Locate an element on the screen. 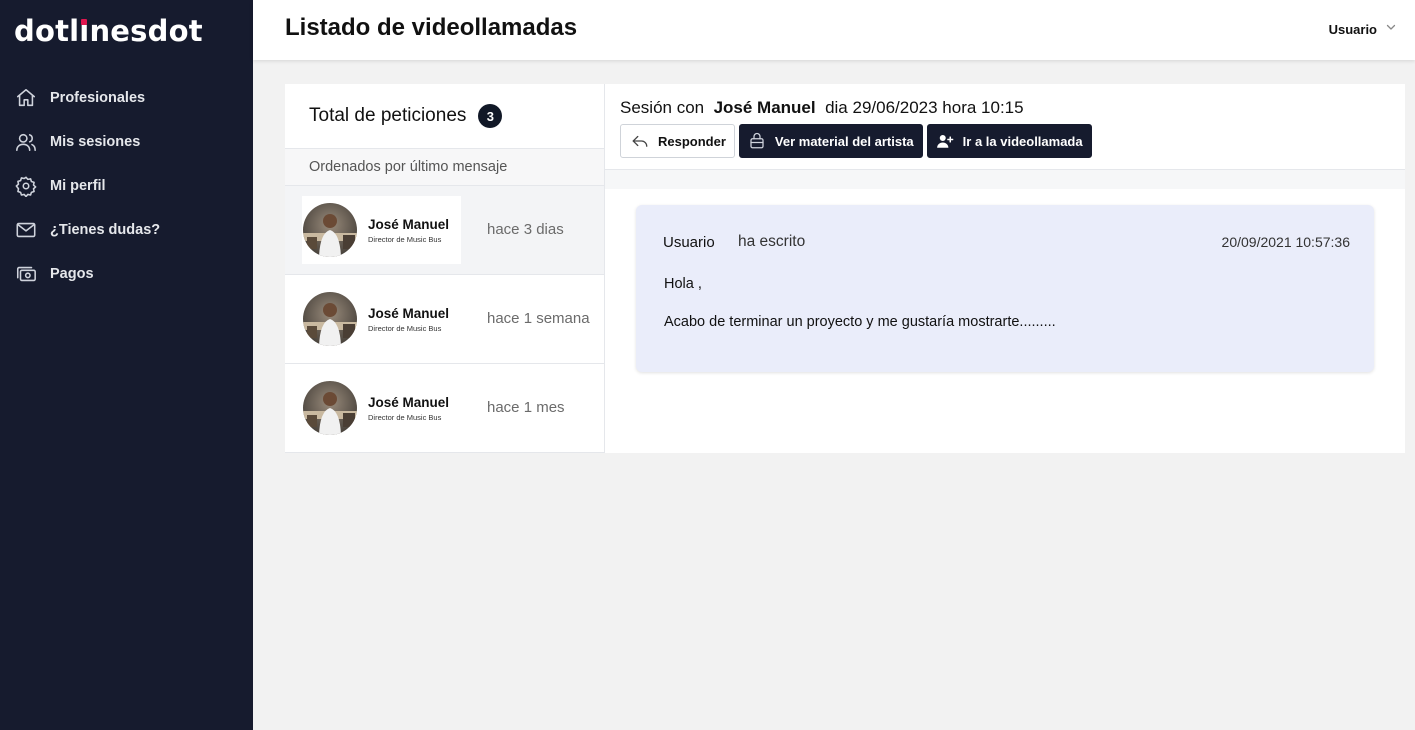 The image size is (1415, 730). join-videocall-button: Ir a la videollamada is located at coordinates (1009, 141).